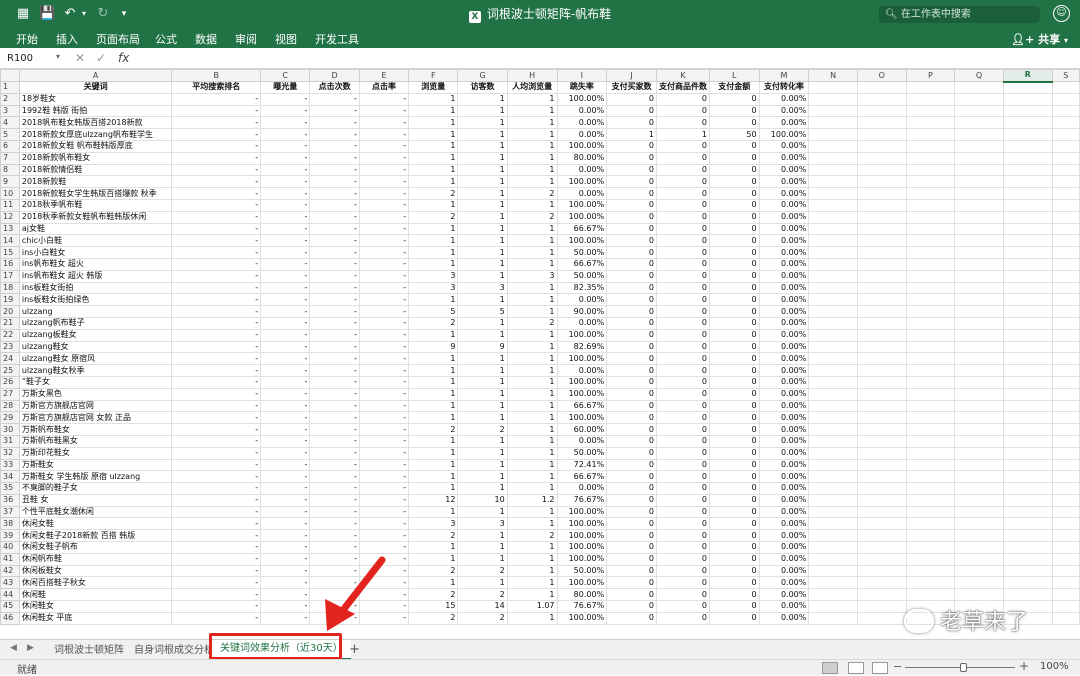 Image resolution: width=1080 pixels, height=676 pixels. I want to click on row-header: 40, so click(10, 547).